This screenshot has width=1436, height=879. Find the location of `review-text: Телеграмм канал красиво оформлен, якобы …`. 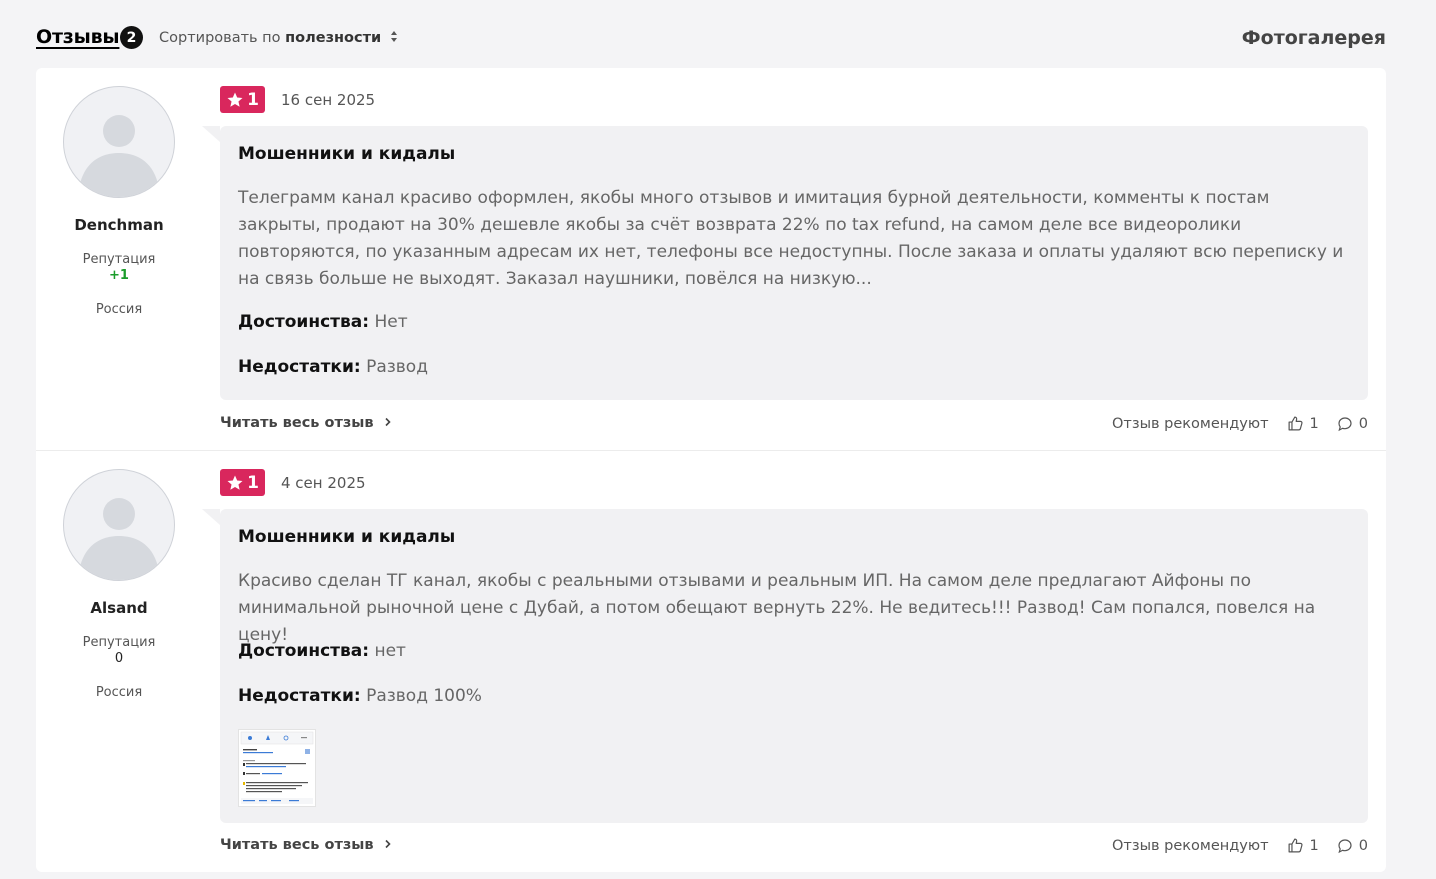

review-text: Телеграмм канал красиво оформлен, якобы … is located at coordinates (791, 238).